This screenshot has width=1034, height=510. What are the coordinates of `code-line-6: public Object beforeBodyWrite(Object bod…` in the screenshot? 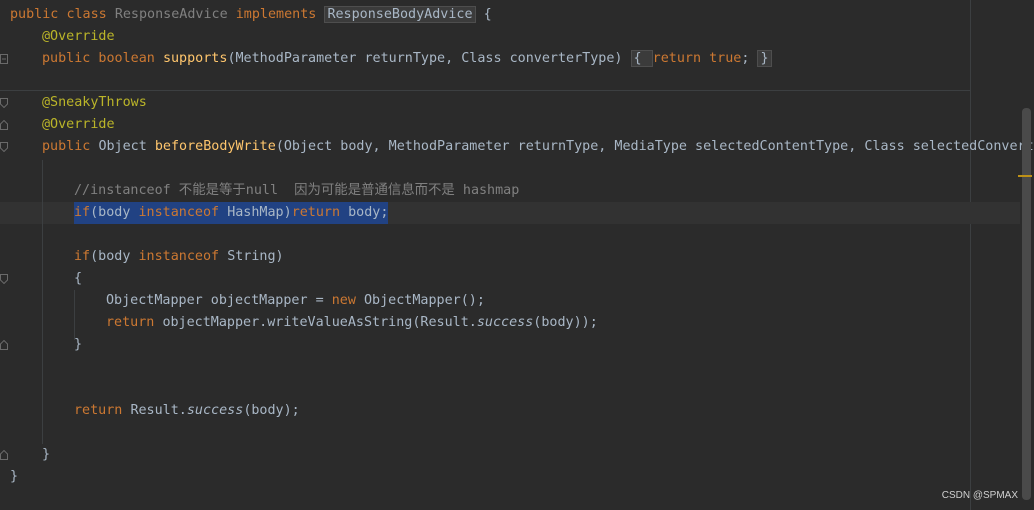 It's located at (517, 147).